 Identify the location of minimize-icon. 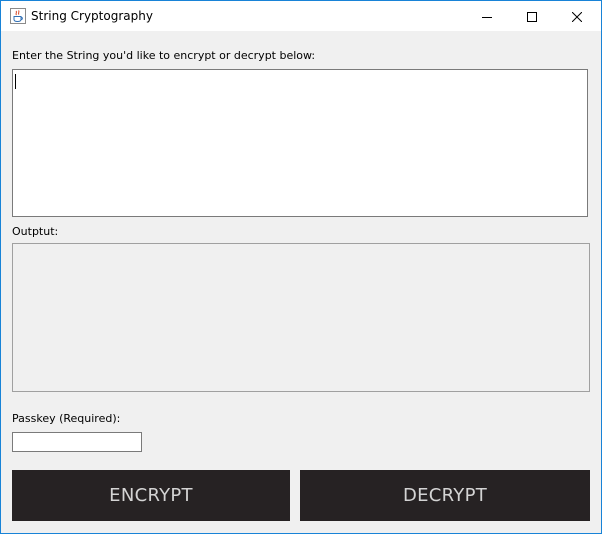
(487, 16).